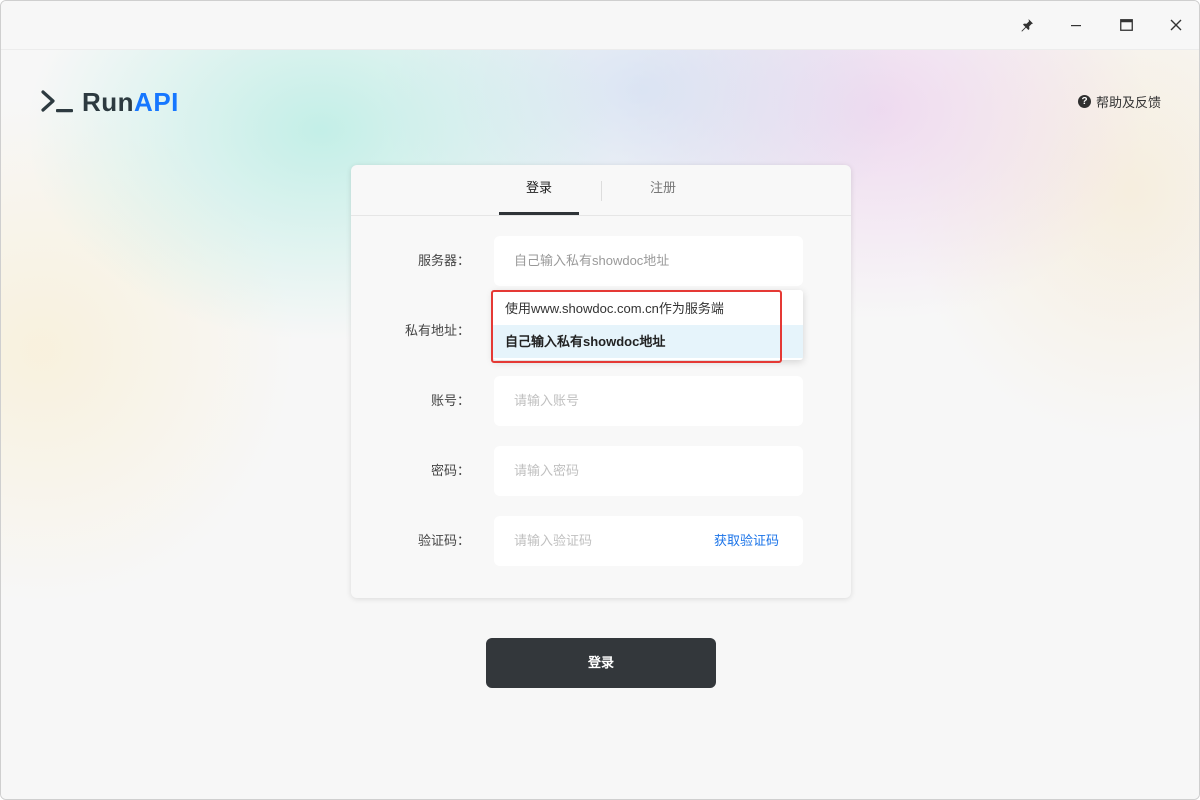 The image size is (1200, 800). What do you see at coordinates (1126, 25) in the screenshot?
I see `maximize-icon` at bounding box center [1126, 25].